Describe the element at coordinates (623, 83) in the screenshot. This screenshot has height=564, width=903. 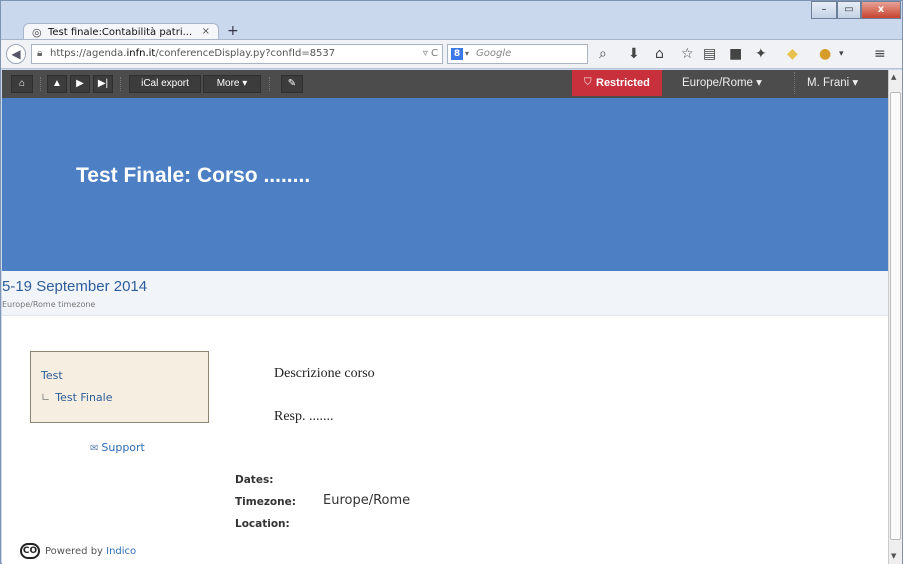
I see `restricted-label: Restricted` at that location.